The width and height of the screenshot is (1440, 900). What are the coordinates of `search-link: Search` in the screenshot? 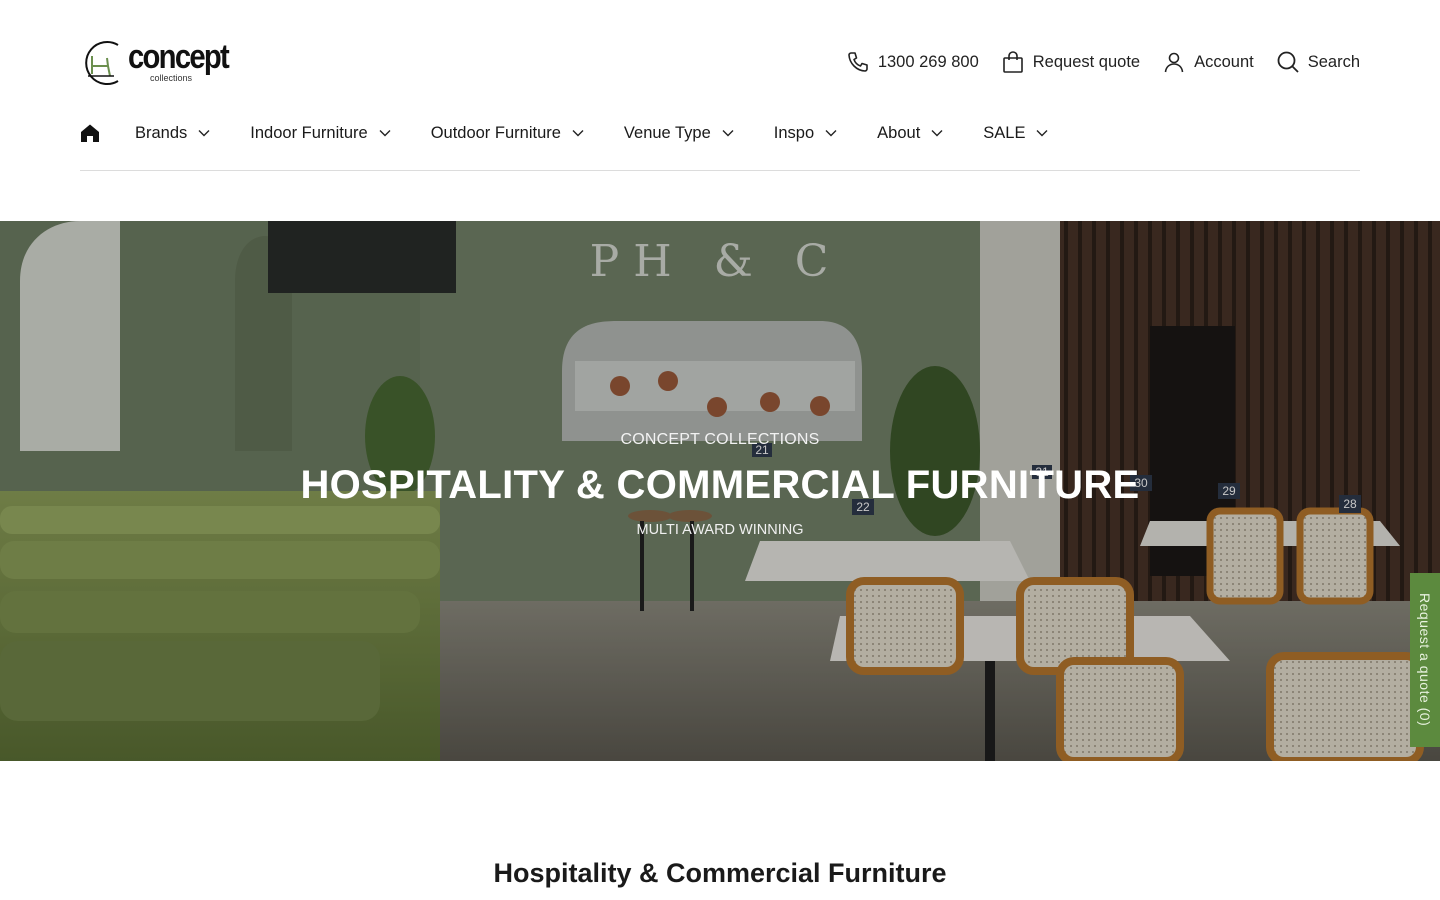 It's located at (1318, 62).